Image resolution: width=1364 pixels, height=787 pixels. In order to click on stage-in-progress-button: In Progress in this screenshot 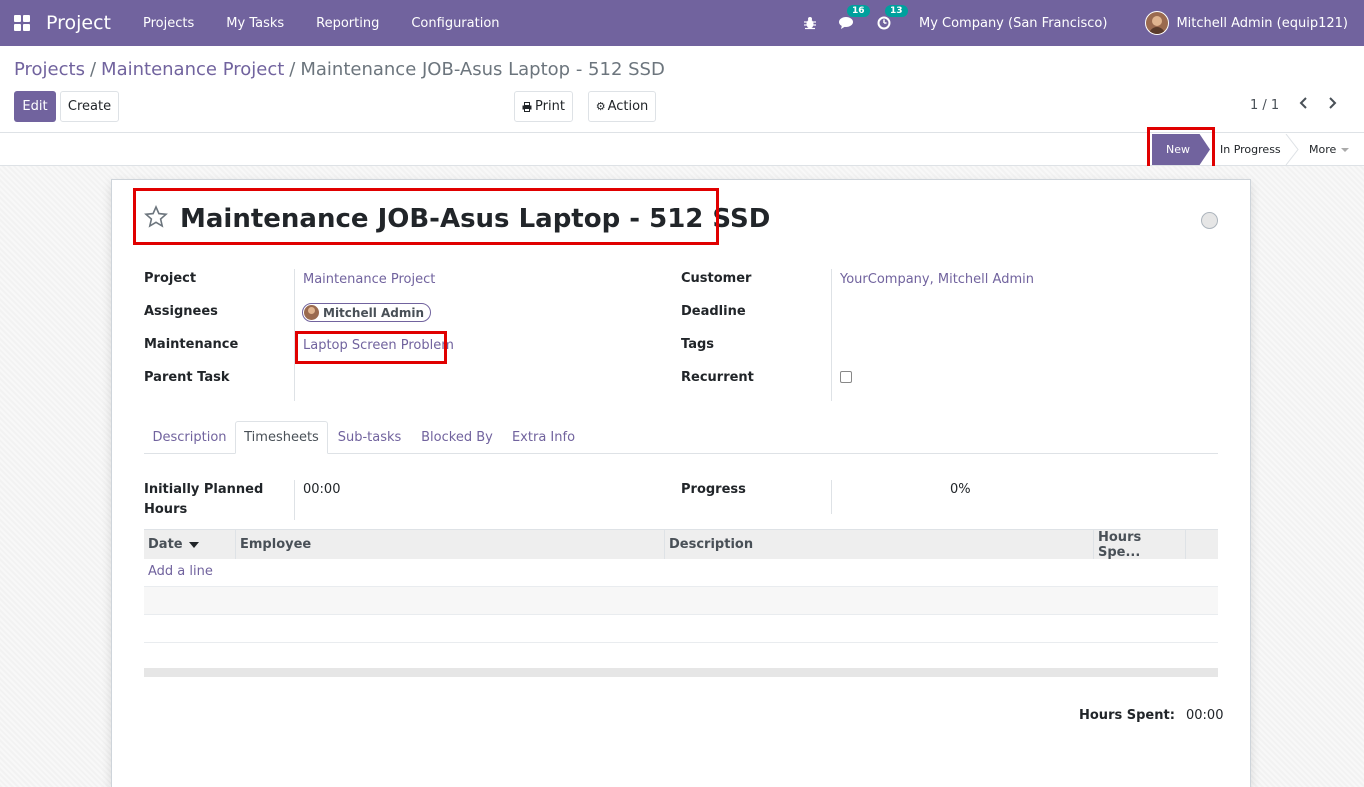, I will do `click(1250, 149)`.